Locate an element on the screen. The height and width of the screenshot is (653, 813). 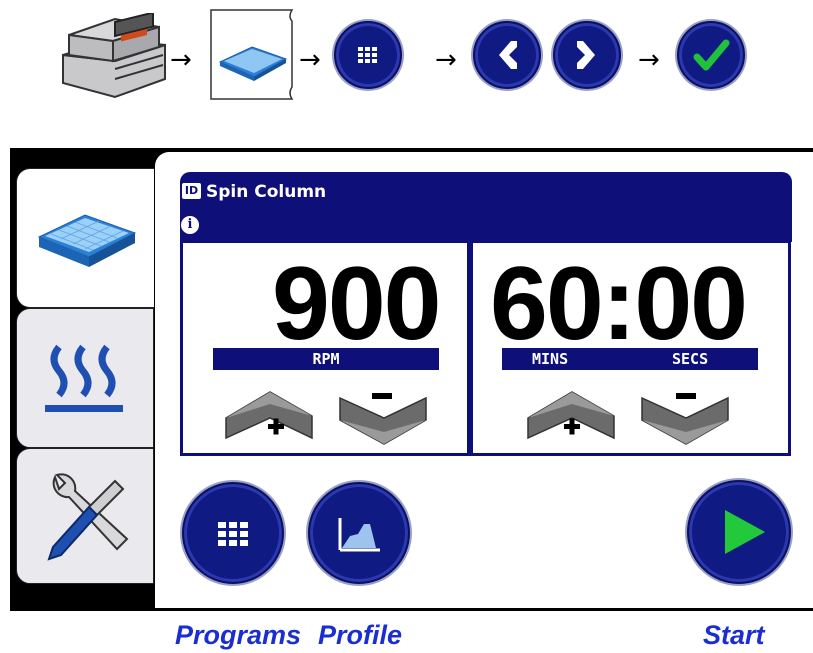
tab-tools is located at coordinates (85, 516).